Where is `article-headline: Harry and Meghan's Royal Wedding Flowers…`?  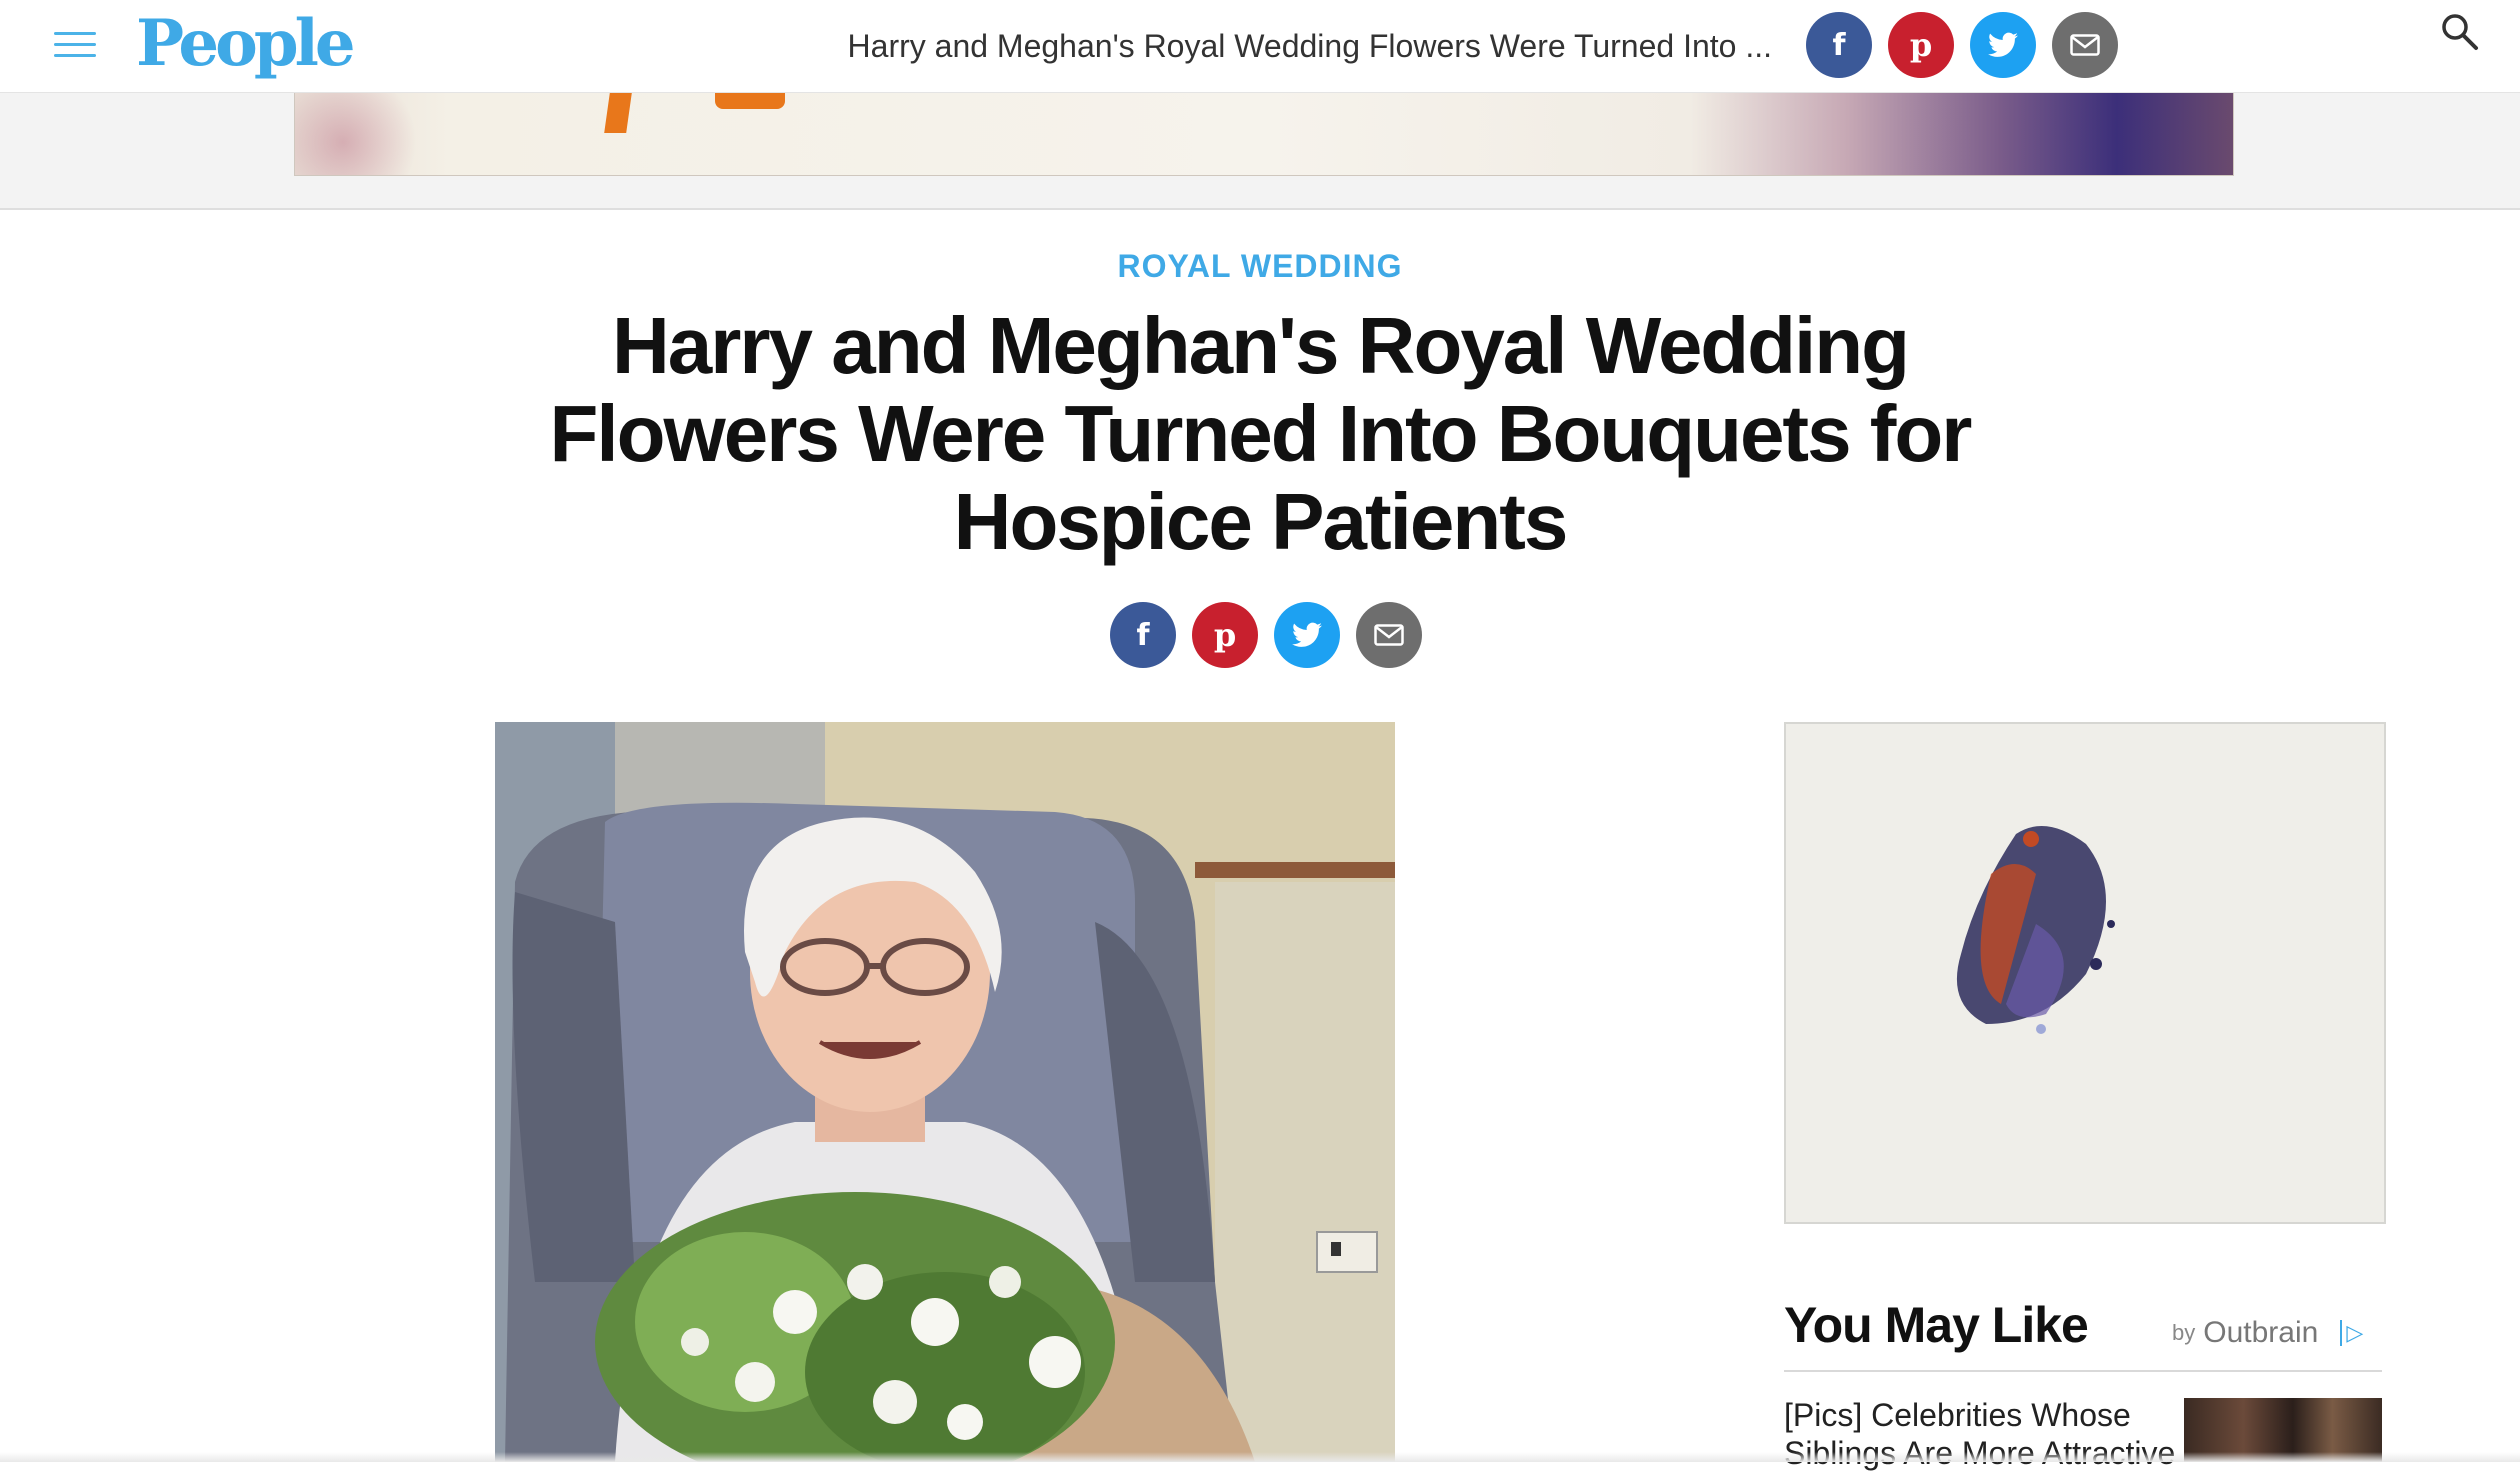
article-headline: Harry and Meghan's Royal Wedding Flowers… is located at coordinates (1260, 434).